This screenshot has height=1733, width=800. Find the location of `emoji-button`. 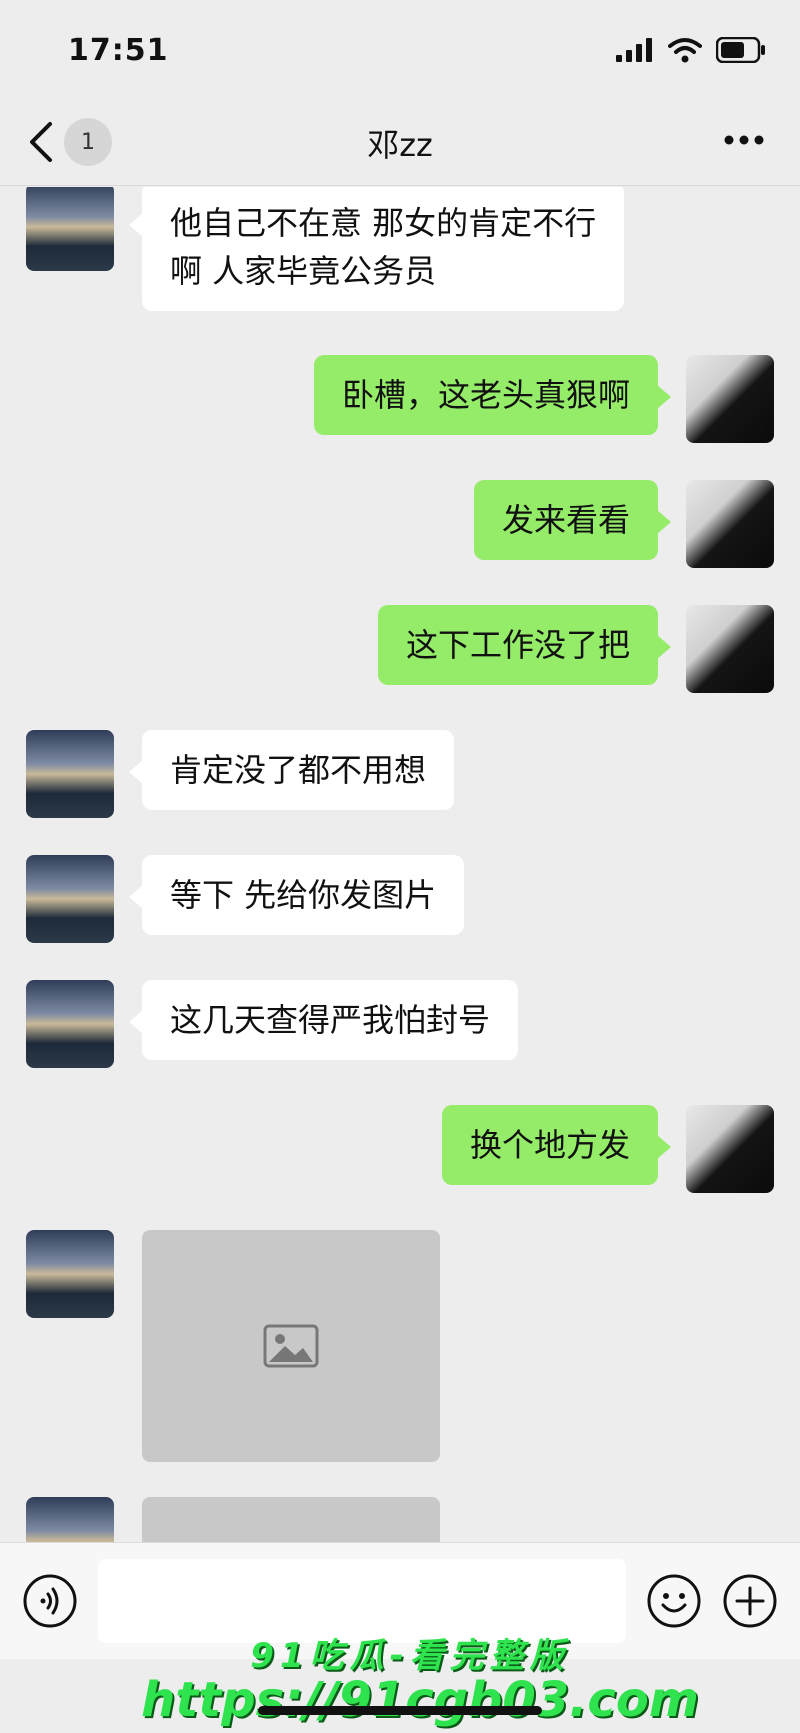

emoji-button is located at coordinates (674, 1601).